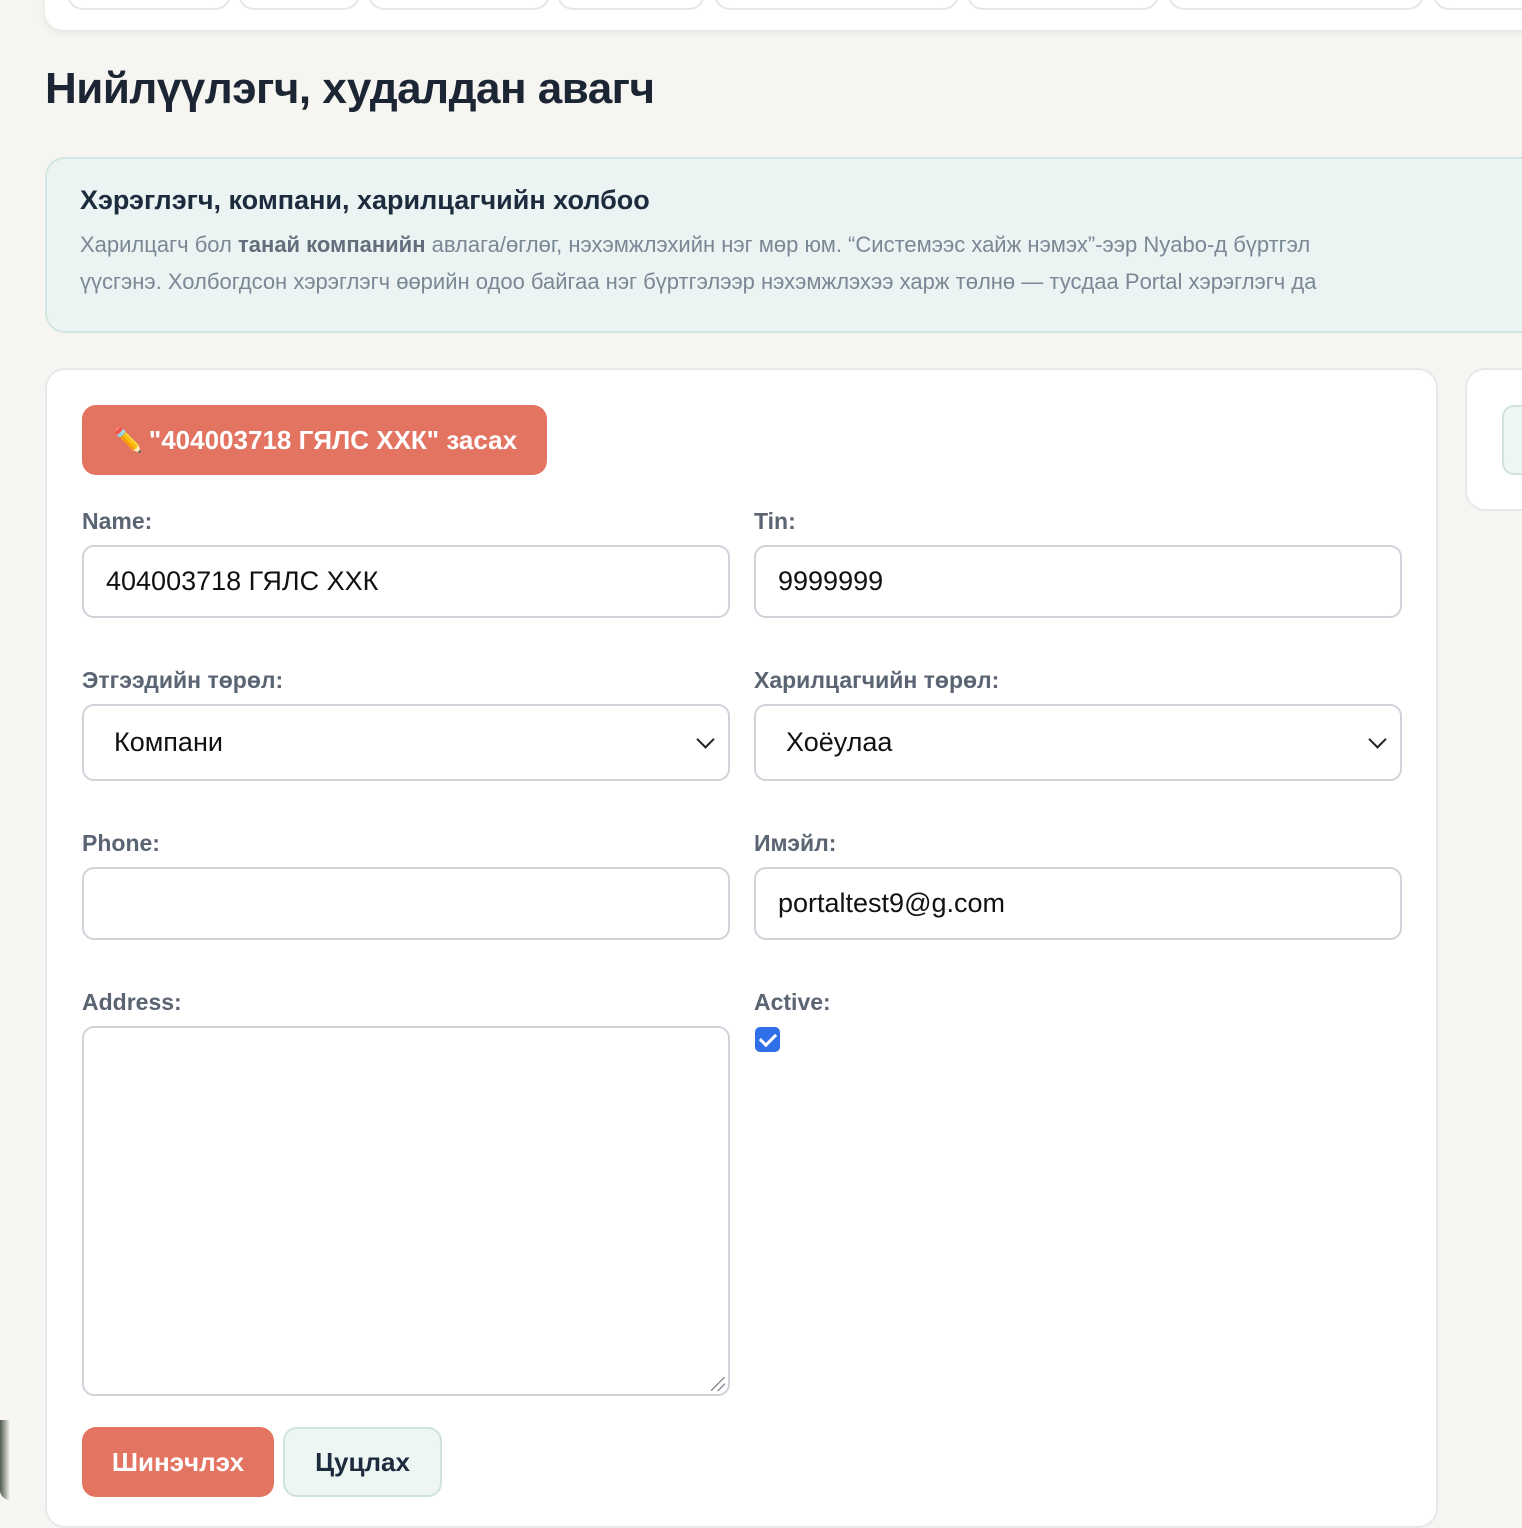  Describe the element at coordinates (159, 244) in the screenshot. I see `info-text: Харилцагч бол` at that location.